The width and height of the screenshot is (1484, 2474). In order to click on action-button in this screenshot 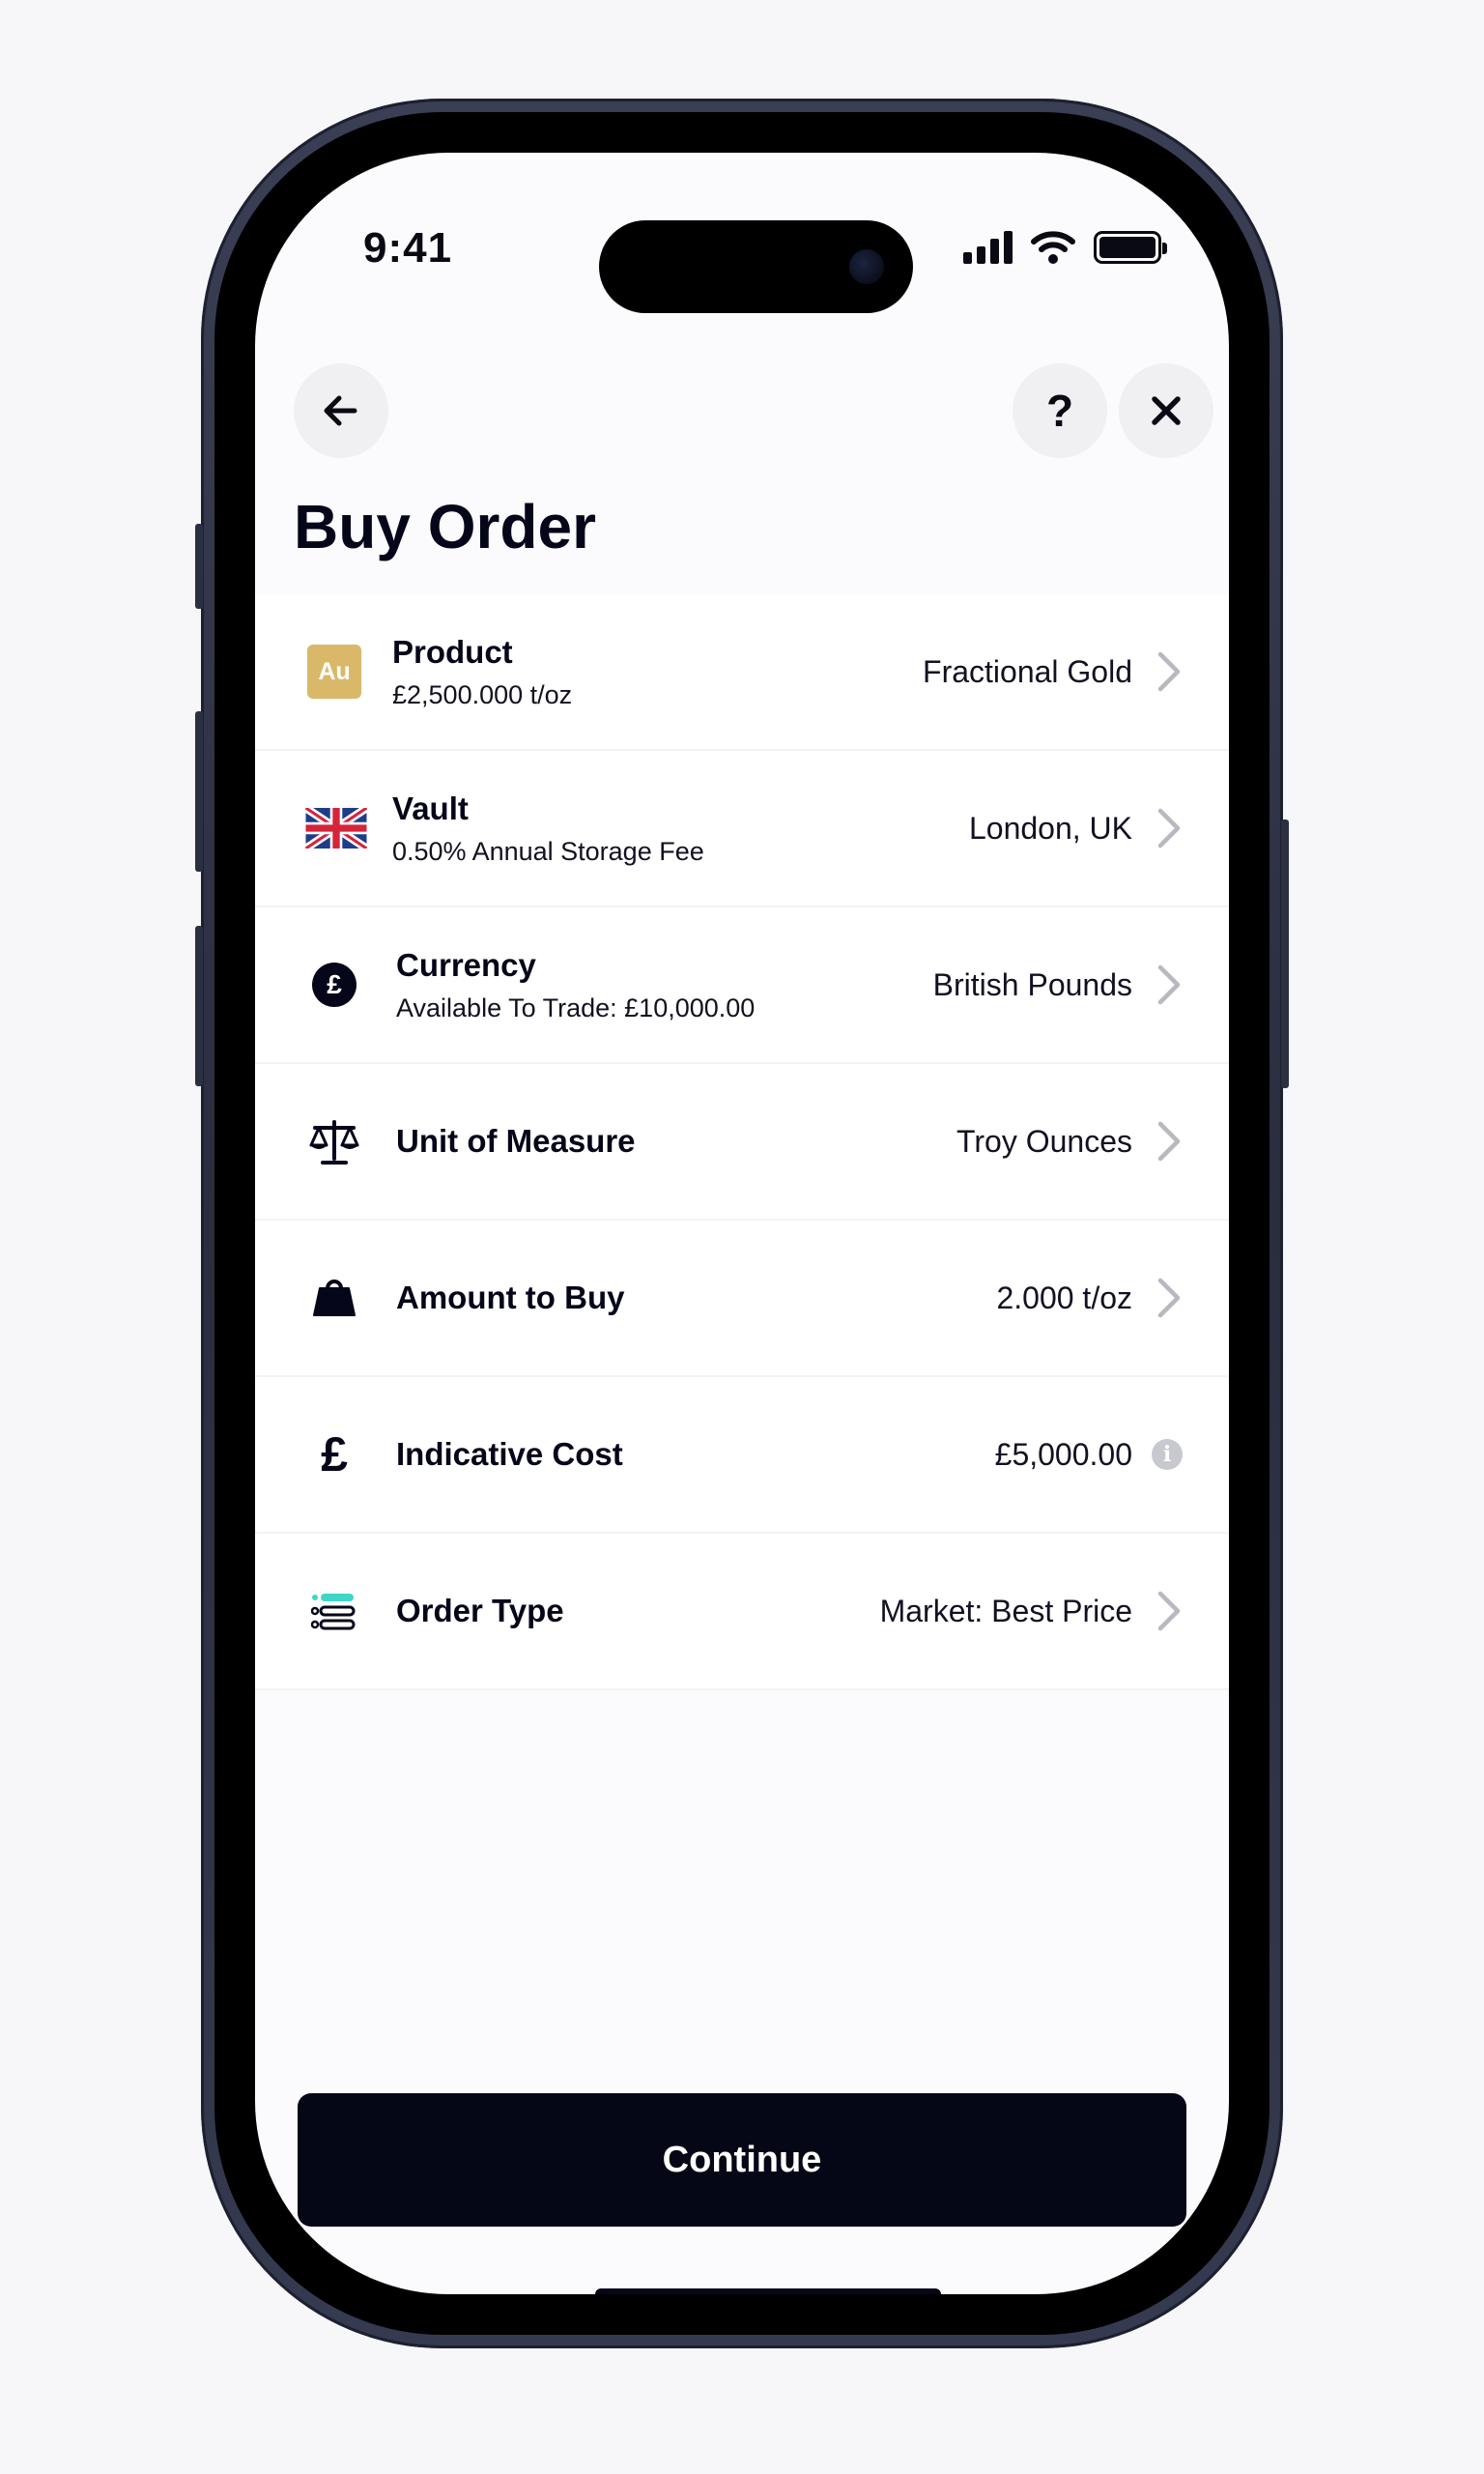, I will do `click(199, 567)`.